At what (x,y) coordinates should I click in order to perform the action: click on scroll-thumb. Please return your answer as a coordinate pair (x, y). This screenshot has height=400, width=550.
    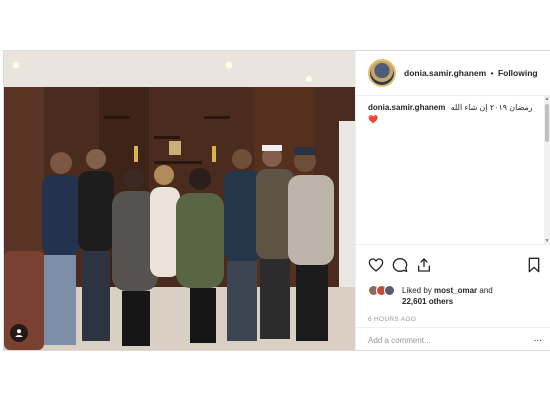
    Looking at the image, I should click on (547, 123).